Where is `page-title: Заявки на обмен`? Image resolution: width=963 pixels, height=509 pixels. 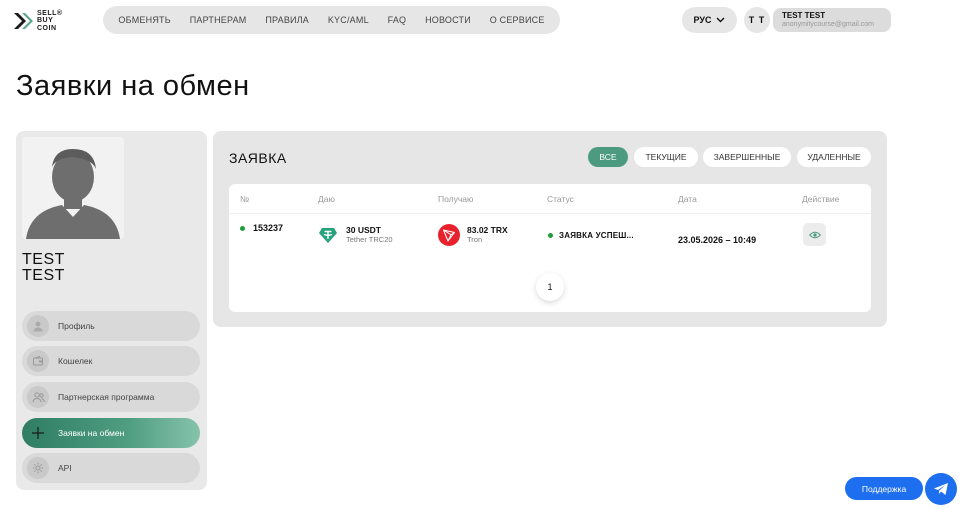
page-title: Заявки на обмен is located at coordinates (133, 86).